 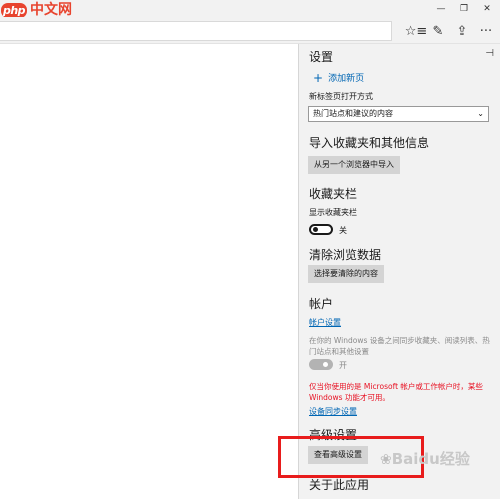 I want to click on plus-icon: +, so click(x=318, y=78).